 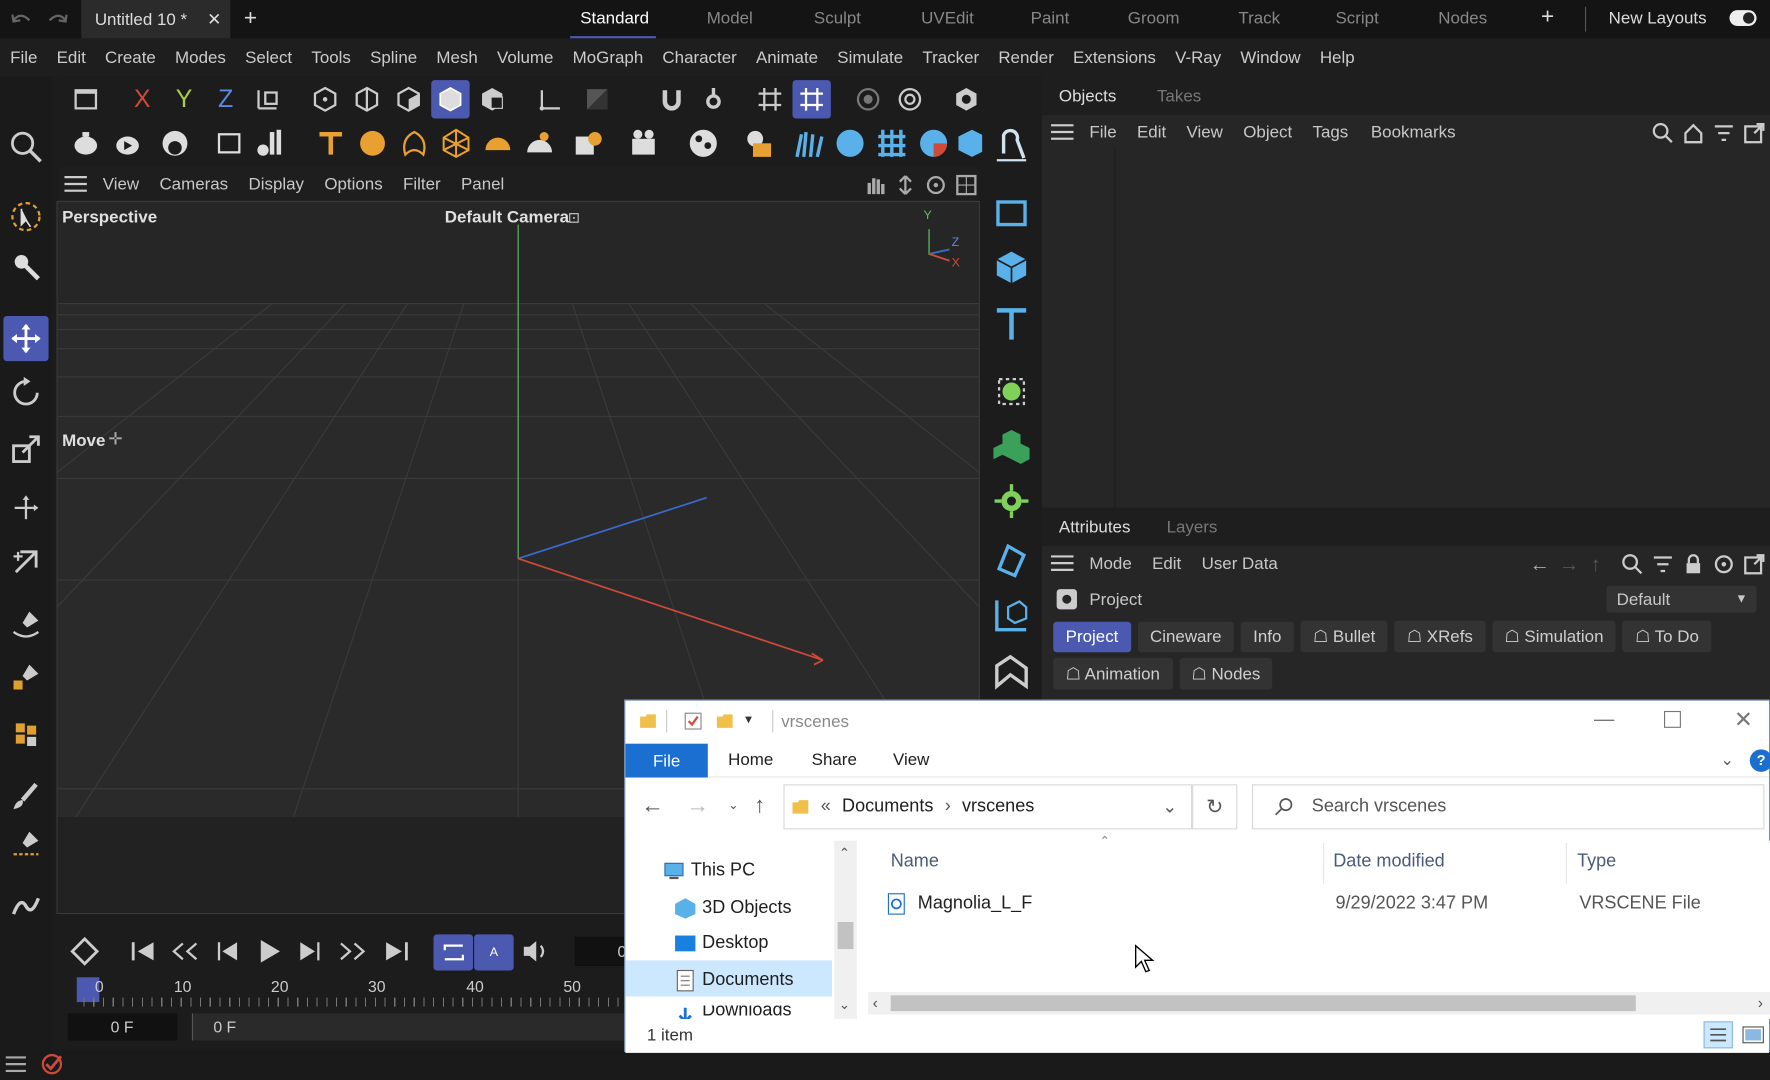 I want to click on camera-icon, so click(x=644, y=143).